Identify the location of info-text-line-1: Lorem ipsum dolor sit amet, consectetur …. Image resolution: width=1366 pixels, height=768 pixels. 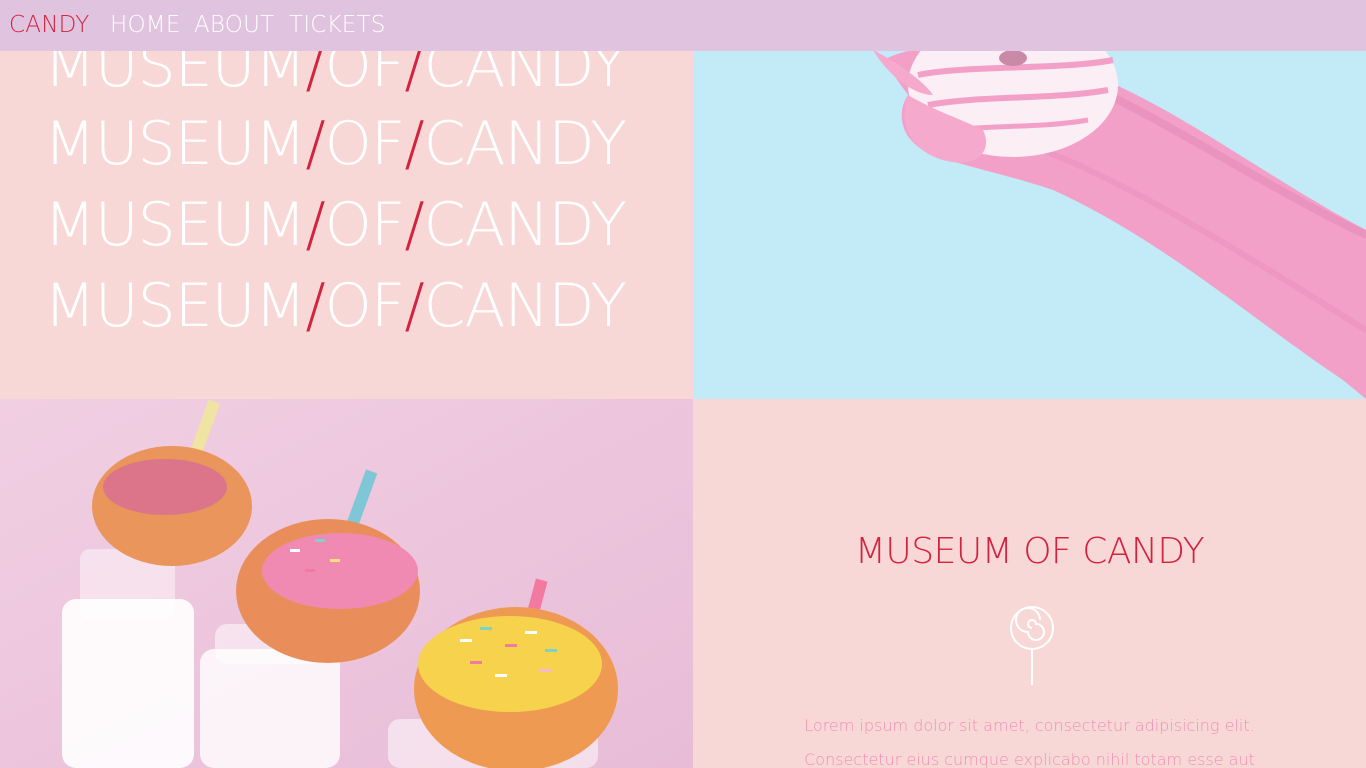
(1029, 725).